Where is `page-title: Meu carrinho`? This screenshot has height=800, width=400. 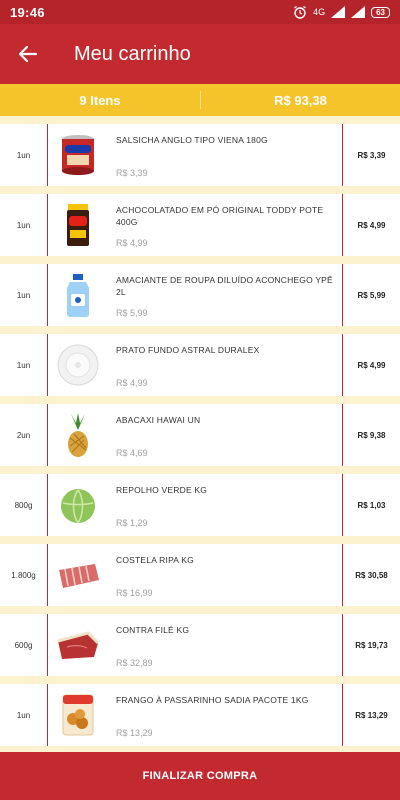 page-title: Meu carrinho is located at coordinates (132, 53).